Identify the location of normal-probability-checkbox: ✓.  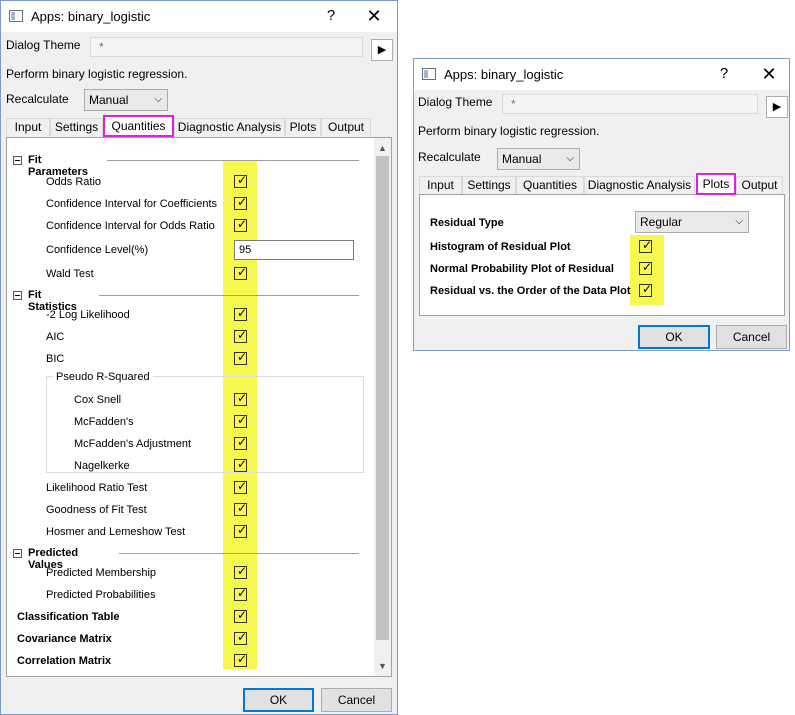
(646, 267).